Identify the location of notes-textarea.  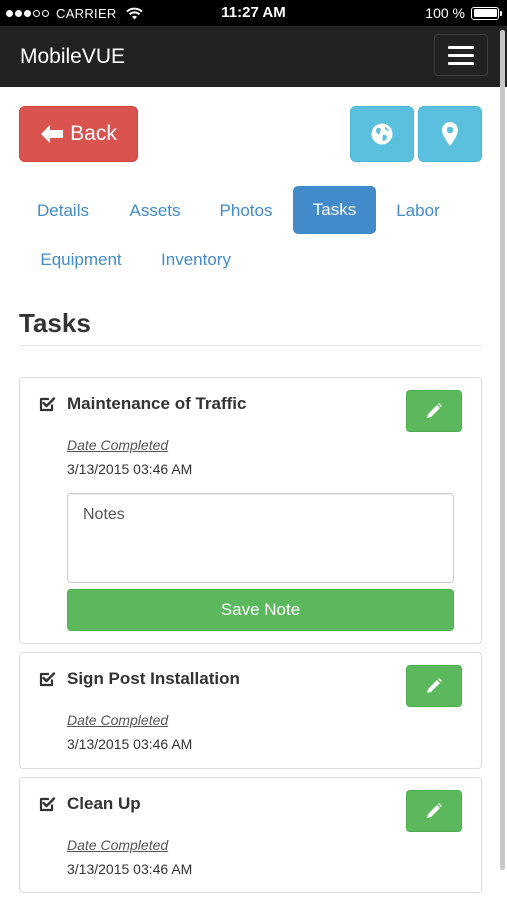
(260, 538).